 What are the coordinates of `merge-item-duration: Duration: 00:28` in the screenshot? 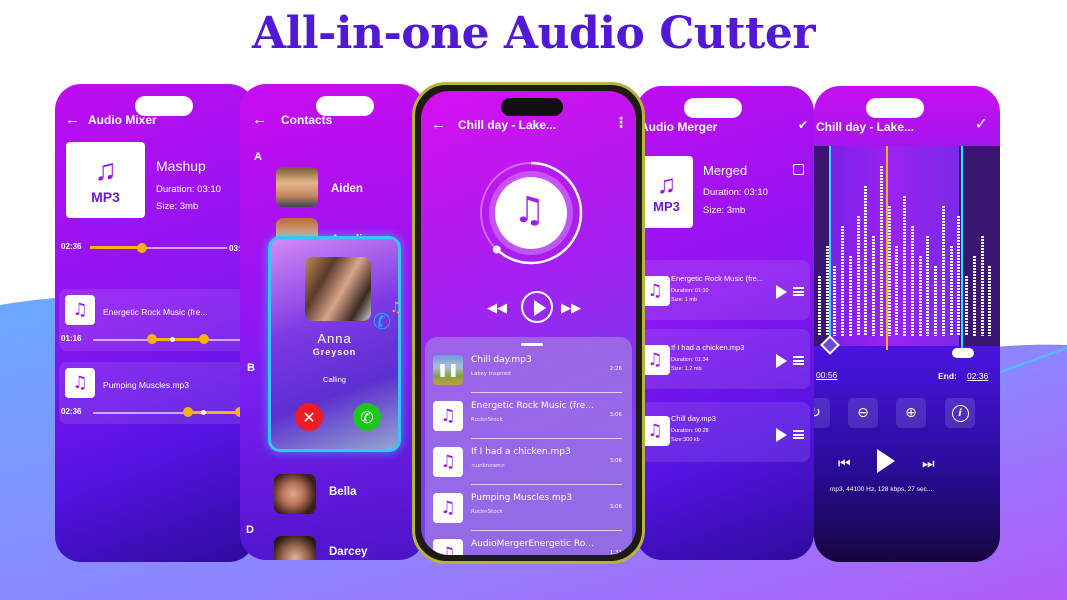 It's located at (690, 431).